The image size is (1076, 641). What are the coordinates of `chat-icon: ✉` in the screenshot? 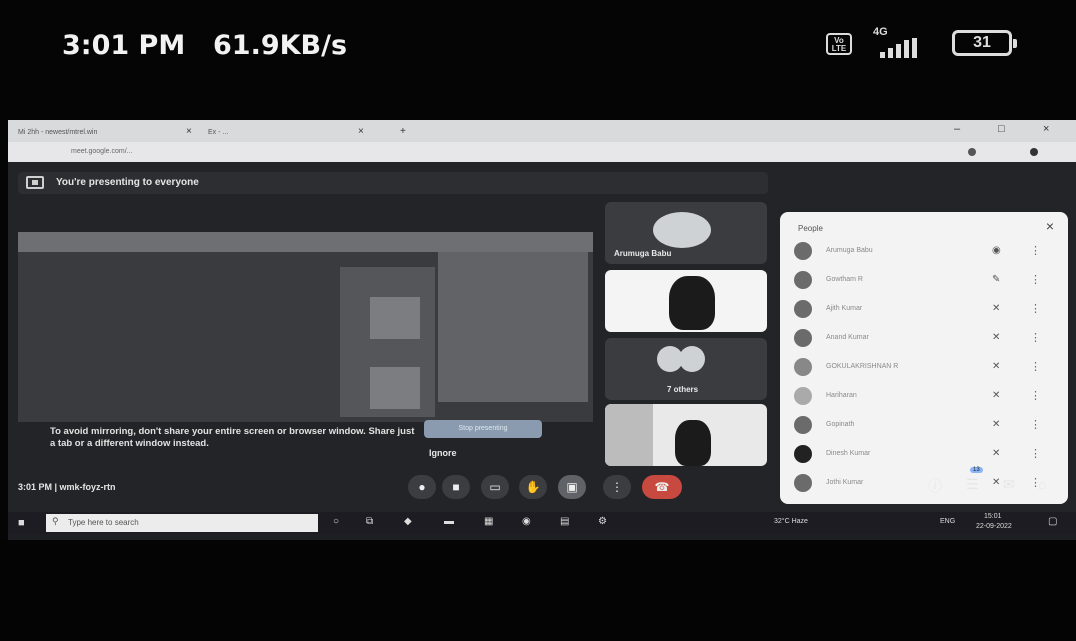 It's located at (1009, 484).